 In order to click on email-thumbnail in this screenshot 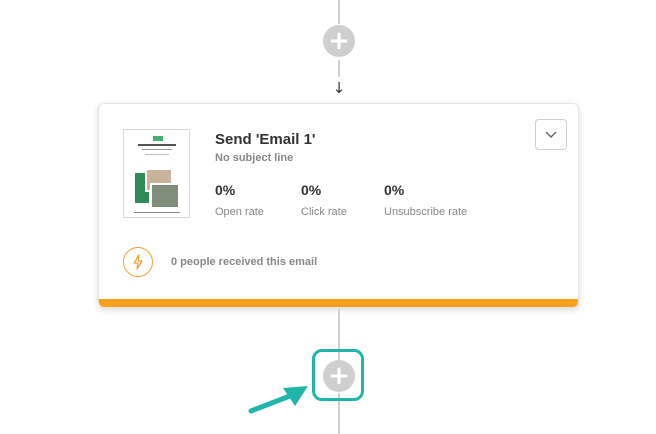, I will do `click(156, 173)`.